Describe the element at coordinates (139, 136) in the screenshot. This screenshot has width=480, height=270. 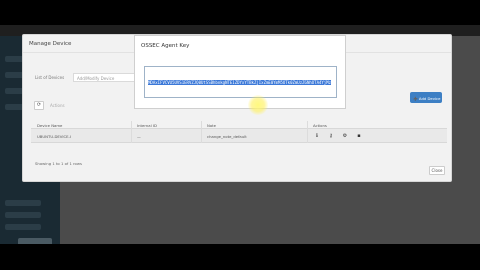
I see `internal-id-cell: —` at that location.